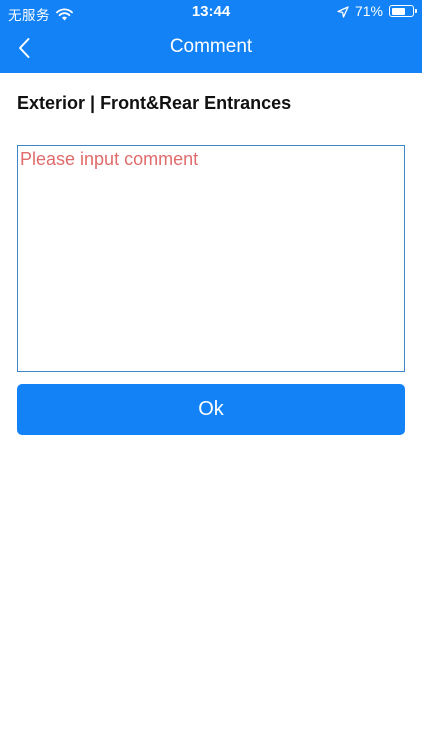 The image size is (422, 750). I want to click on section-title: Exterior | Front&Rear Entrances, so click(154, 103).